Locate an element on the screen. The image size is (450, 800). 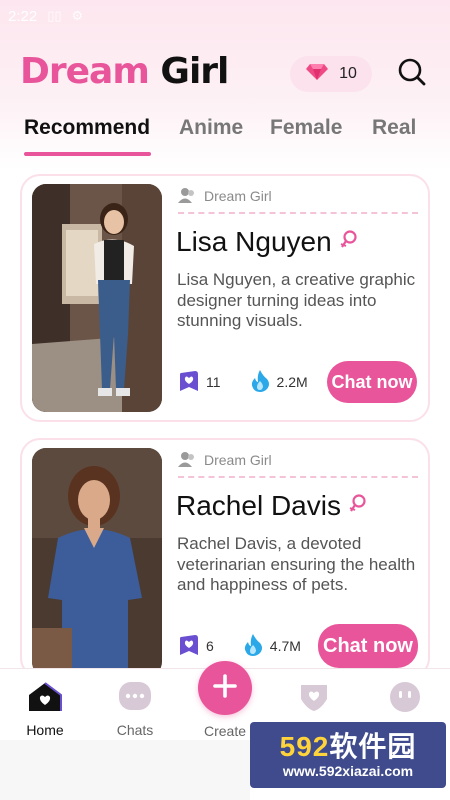
nav-chats: Chats is located at coordinates (135, 709).